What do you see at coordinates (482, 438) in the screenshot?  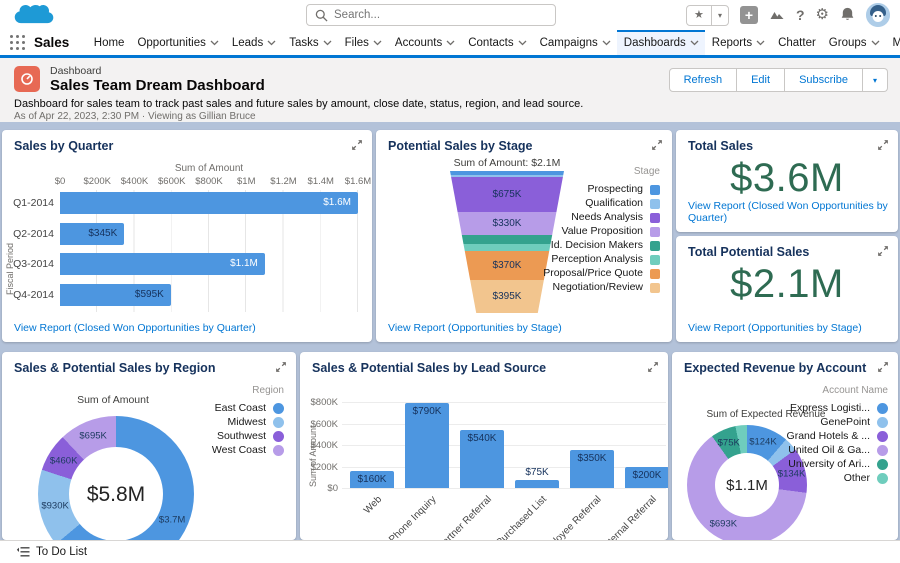 I see `bar-value-label: $540K` at bounding box center [482, 438].